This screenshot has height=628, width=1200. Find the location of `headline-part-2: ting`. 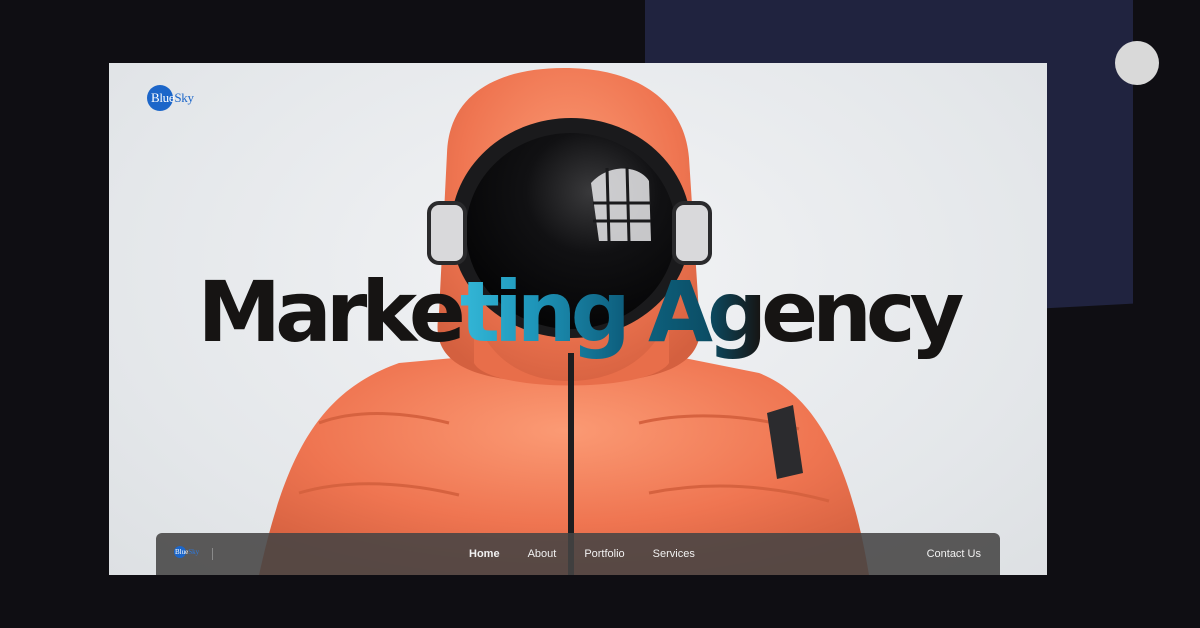

headline-part-2: ting is located at coordinates (545, 312).